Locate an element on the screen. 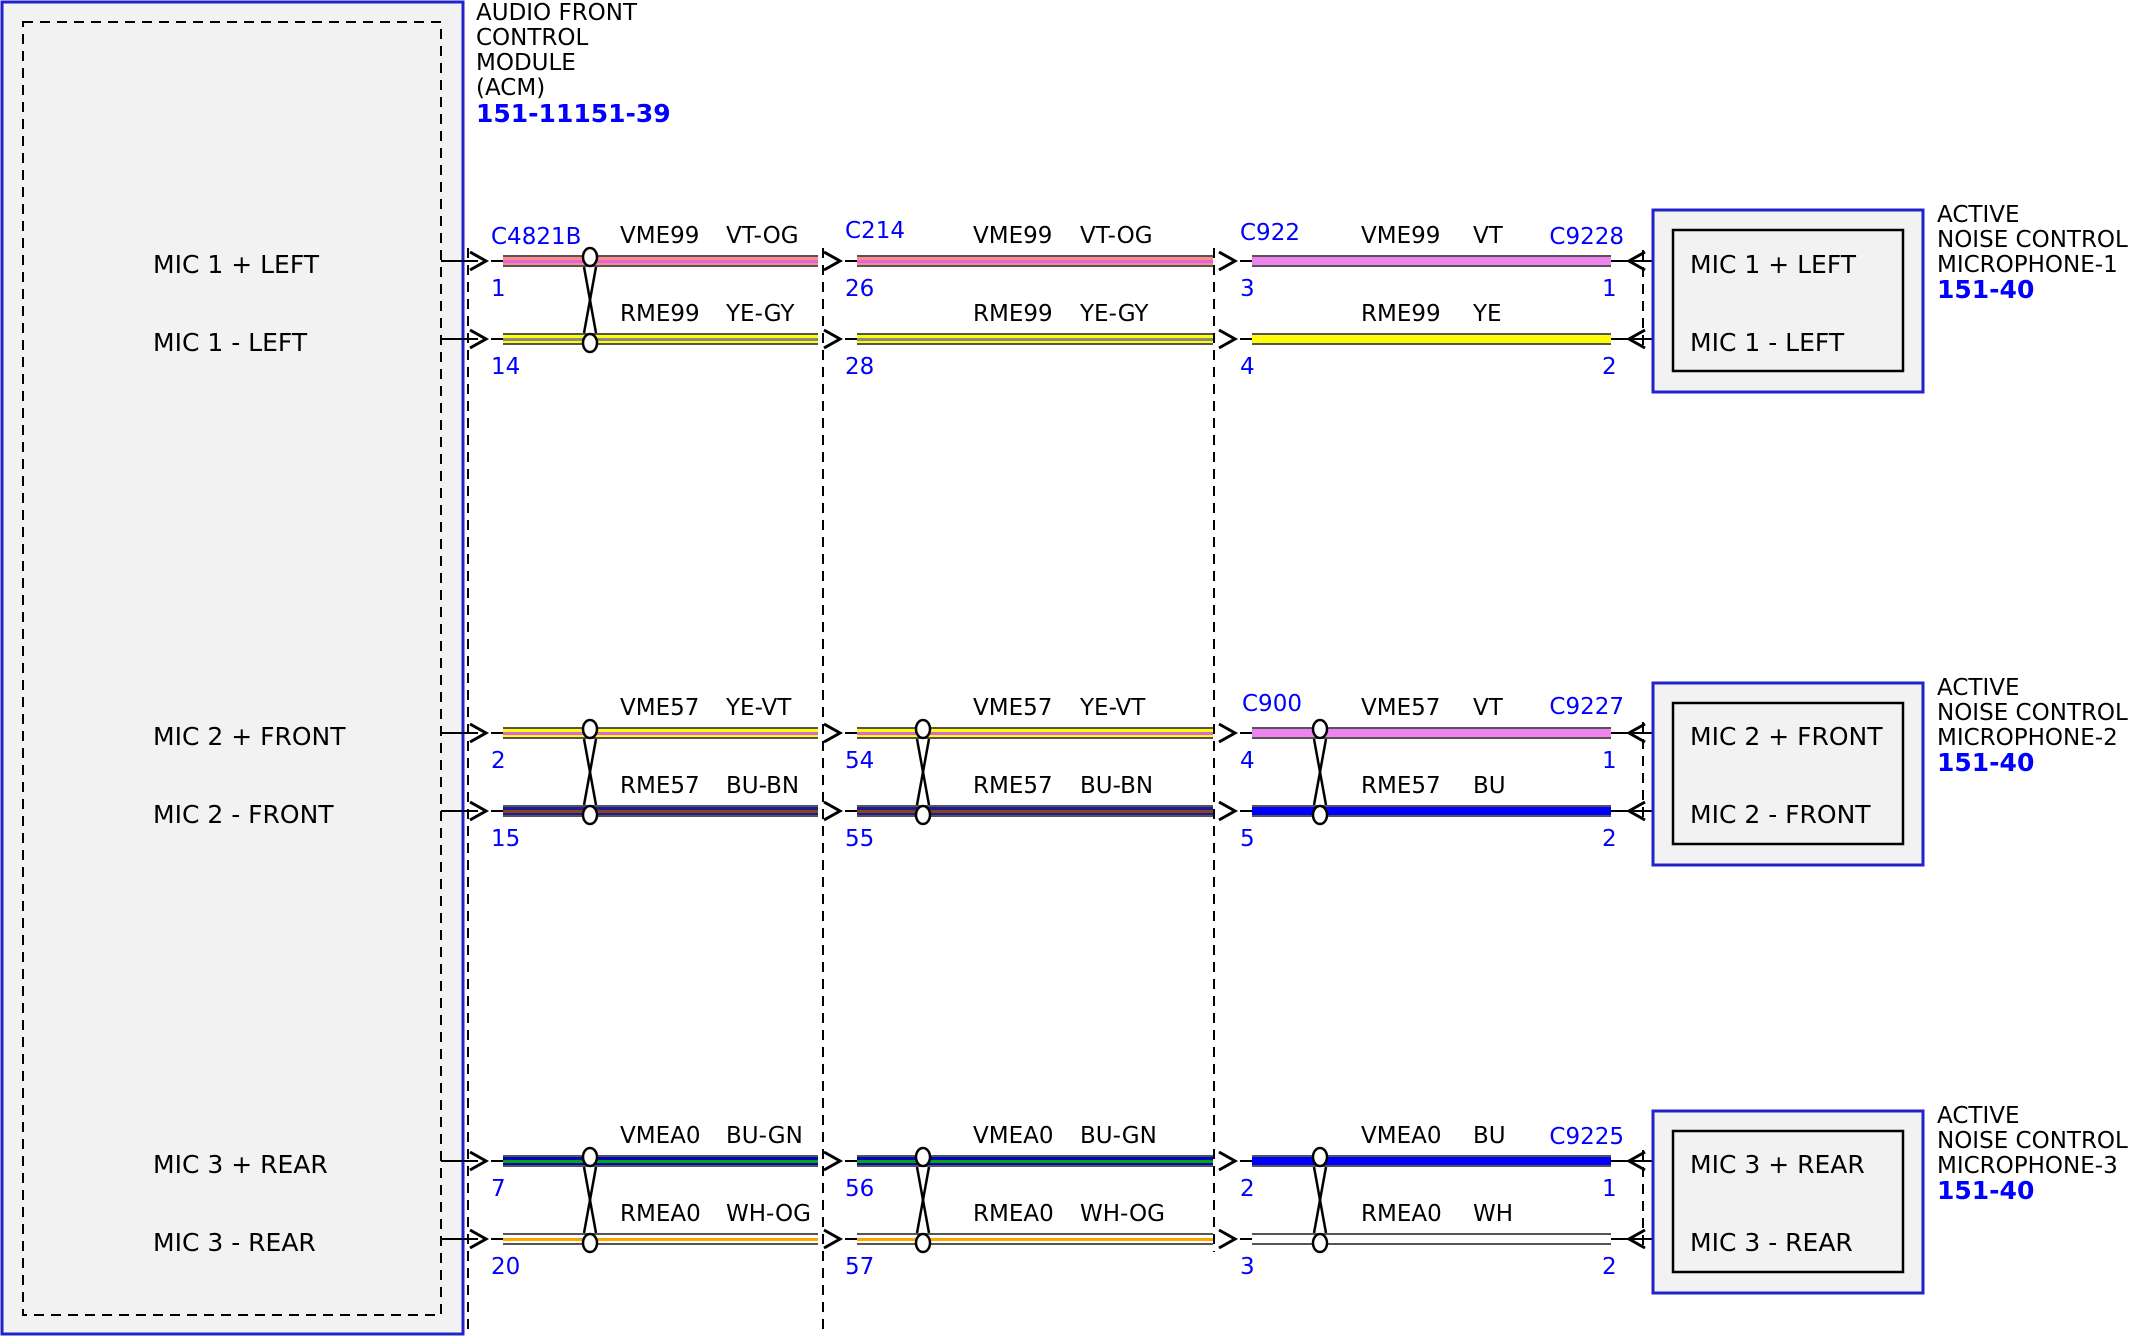  wire-color-label: VT-OG is located at coordinates (762, 236).